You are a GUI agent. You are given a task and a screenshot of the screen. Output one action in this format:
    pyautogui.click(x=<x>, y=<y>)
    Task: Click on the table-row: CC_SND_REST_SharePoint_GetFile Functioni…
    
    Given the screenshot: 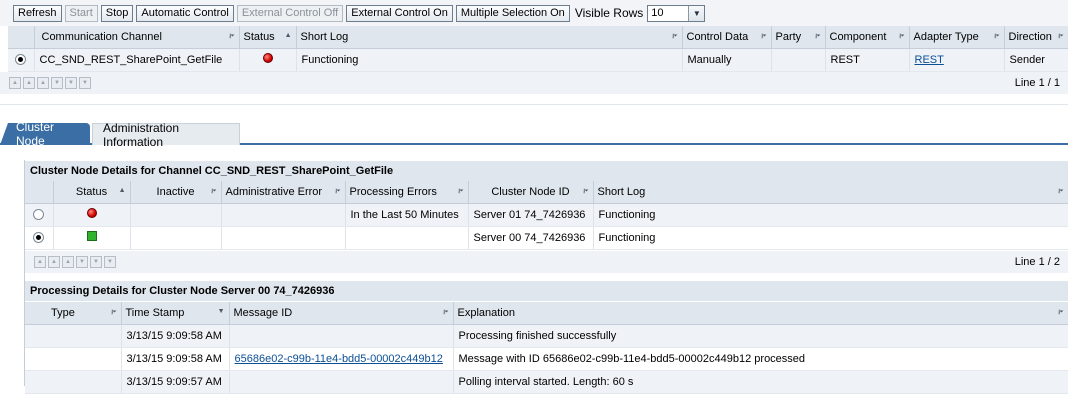 What is the action you would take?
    pyautogui.click(x=538, y=60)
    